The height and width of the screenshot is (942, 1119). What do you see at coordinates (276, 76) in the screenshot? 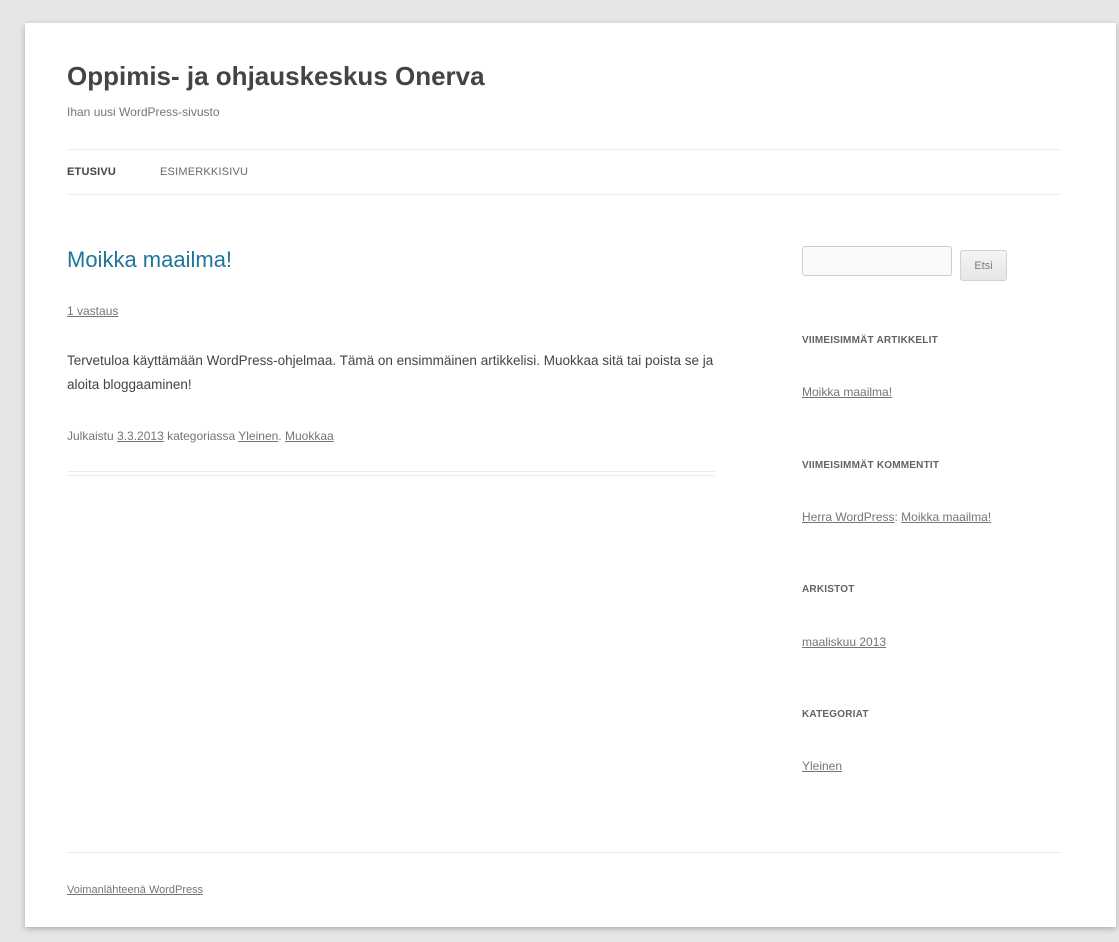
I see `site-title: Oppimis- ja ohjauskeskus Onerva` at bounding box center [276, 76].